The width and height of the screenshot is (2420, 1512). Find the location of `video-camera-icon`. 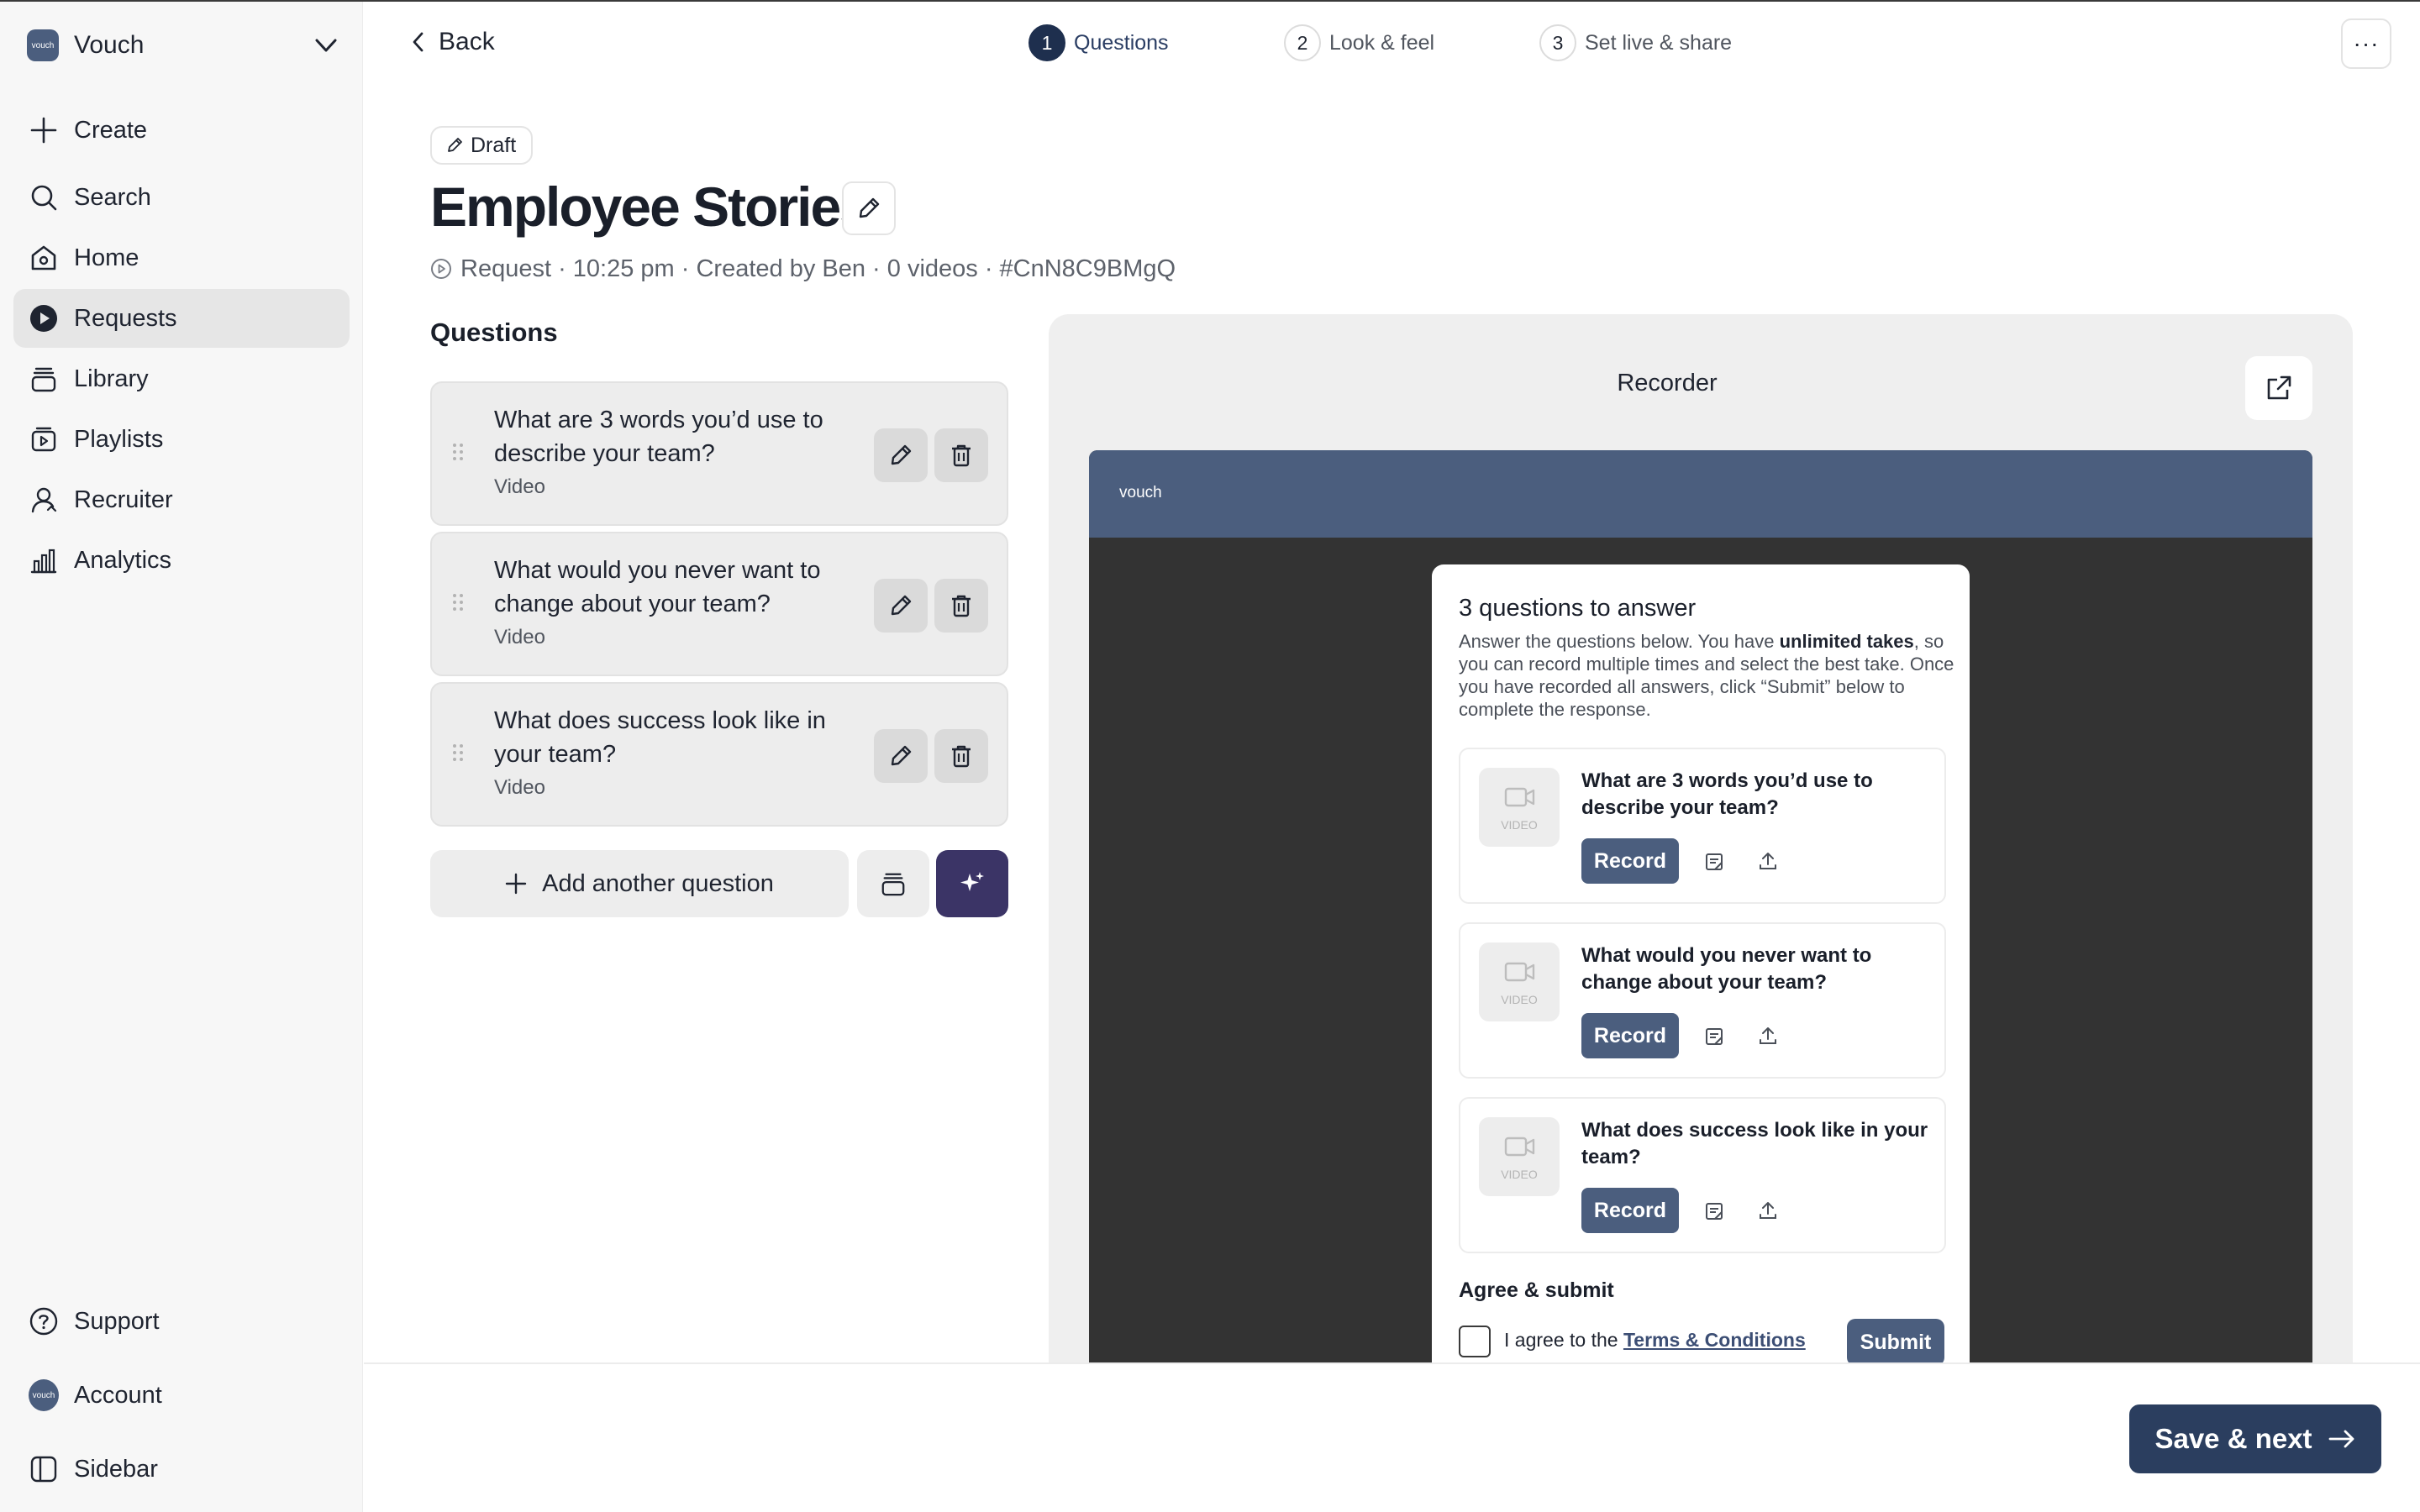

video-camera-icon is located at coordinates (1519, 1147).